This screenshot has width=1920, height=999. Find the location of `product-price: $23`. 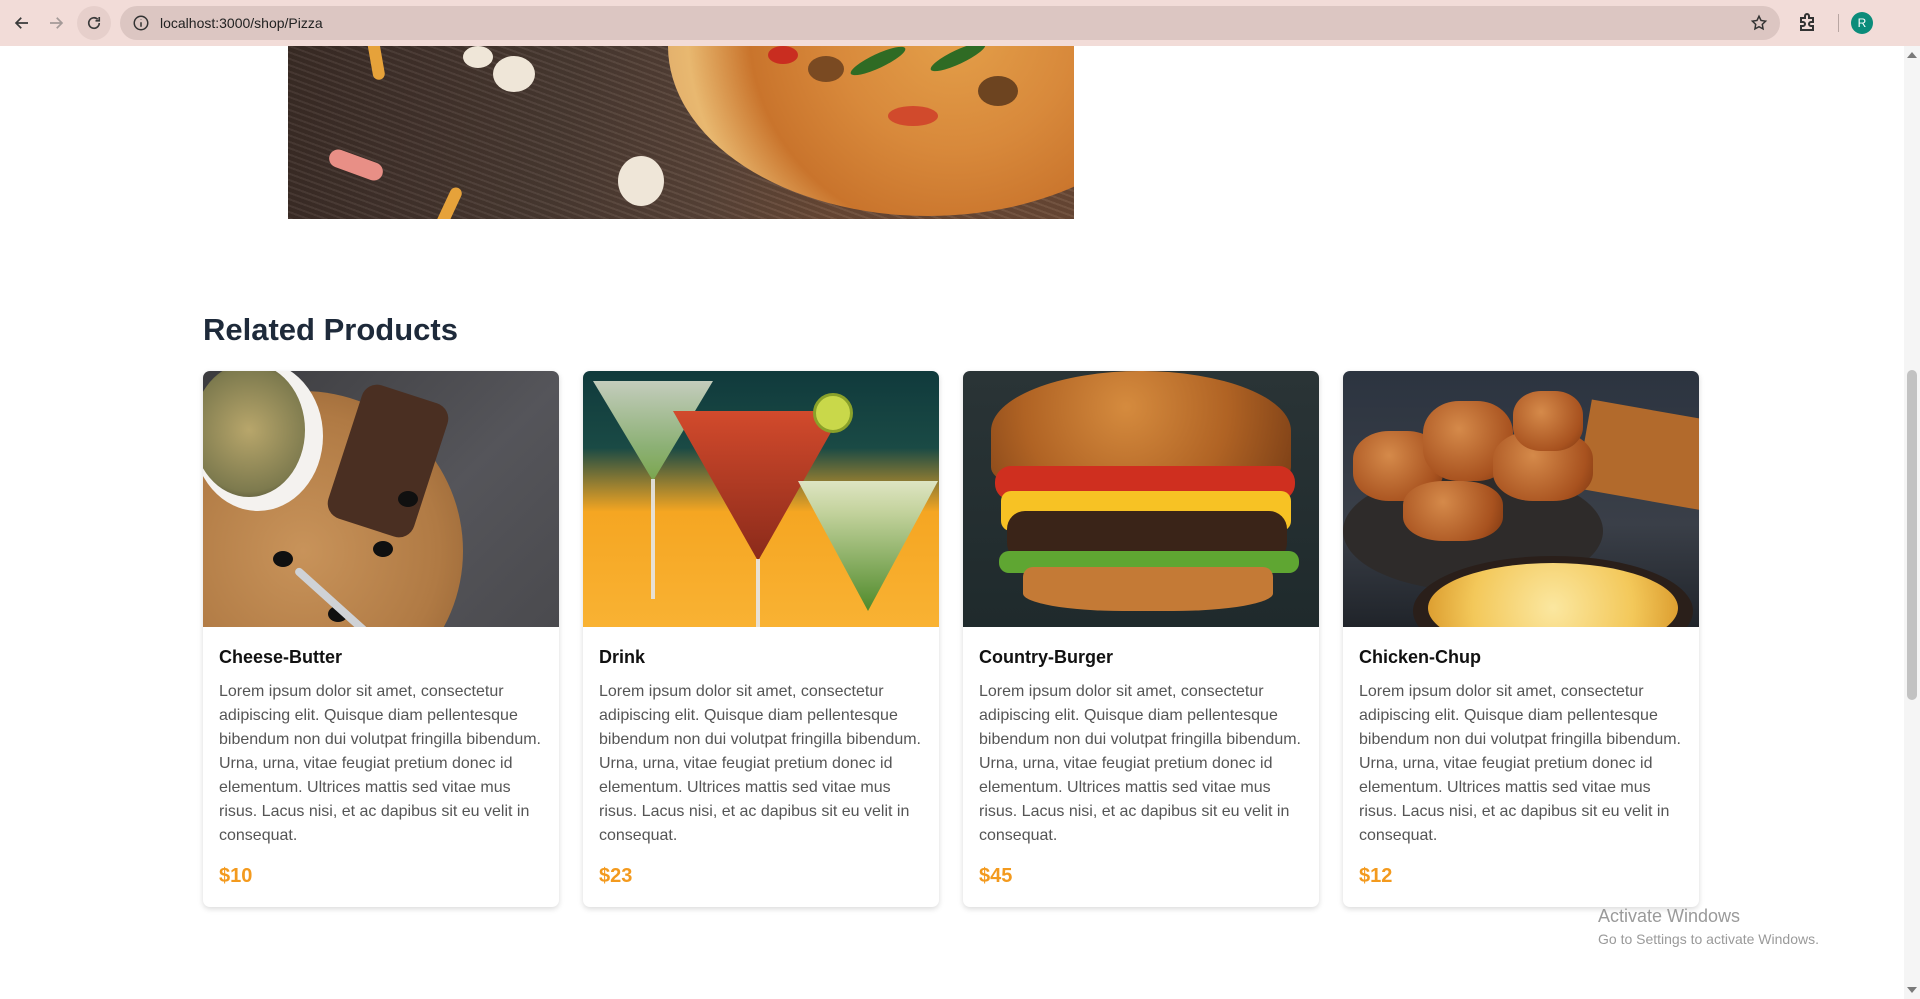

product-price: $23 is located at coordinates (616, 876).